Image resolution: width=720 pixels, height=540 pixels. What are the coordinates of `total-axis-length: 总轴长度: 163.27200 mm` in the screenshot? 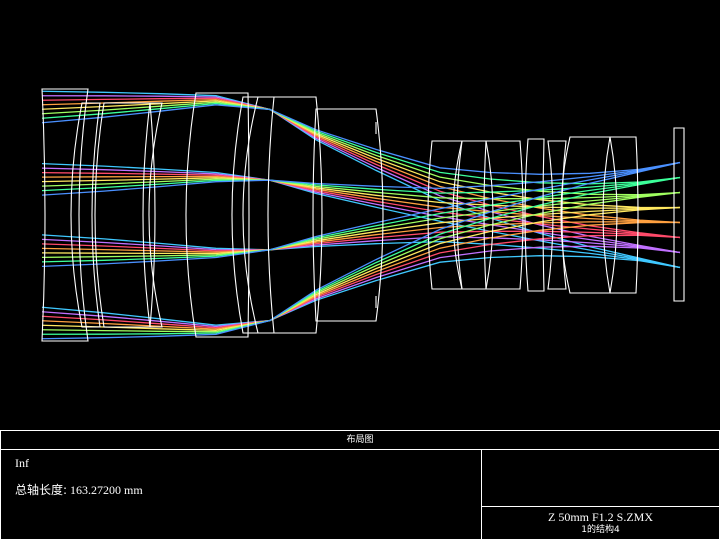 It's located at (79, 489).